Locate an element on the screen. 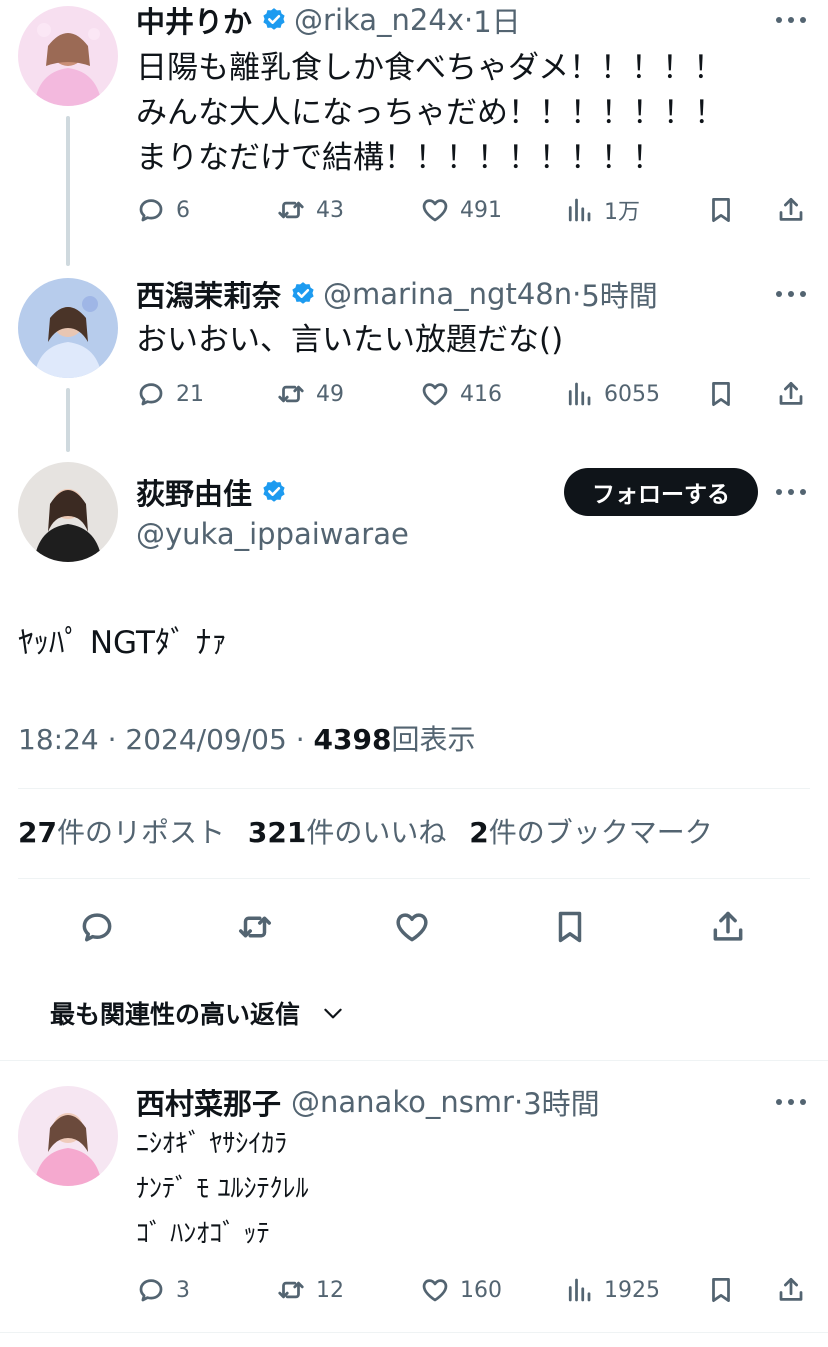 The height and width of the screenshot is (1347, 828). author-name: 西村菜那子 is located at coordinates (208, 1102).